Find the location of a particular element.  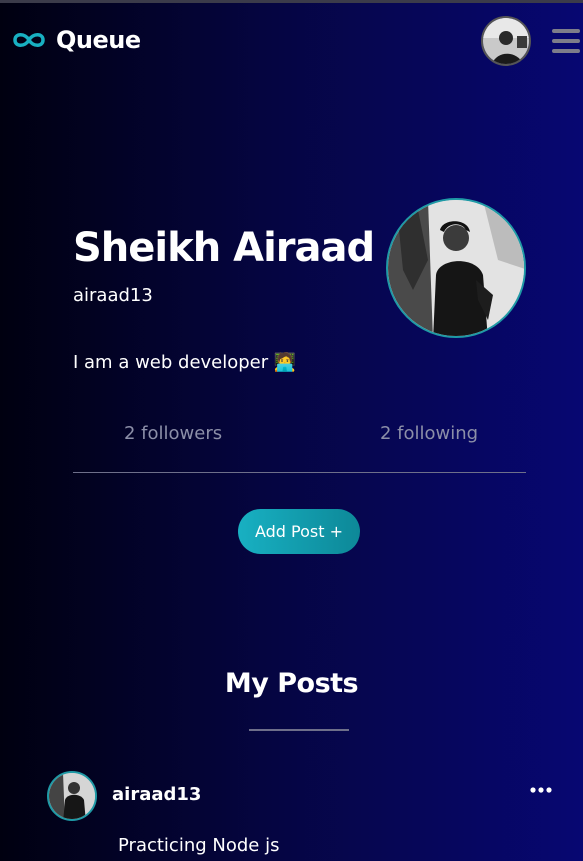

following-count: 2 following is located at coordinates (429, 433).